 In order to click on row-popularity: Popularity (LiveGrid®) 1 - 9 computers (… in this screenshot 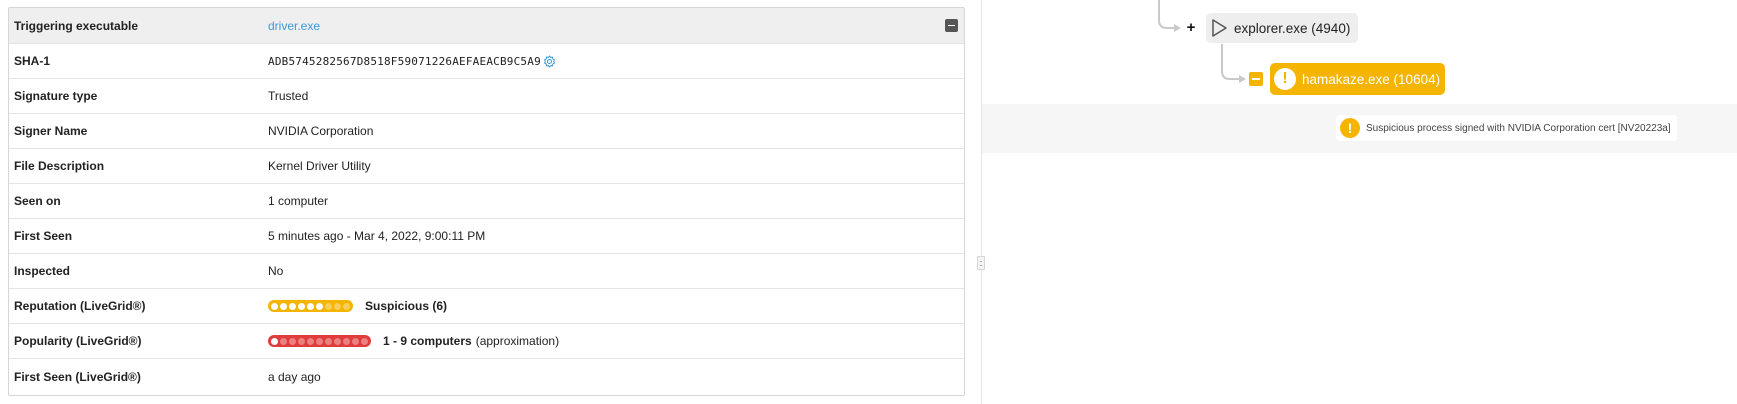, I will do `click(486, 341)`.